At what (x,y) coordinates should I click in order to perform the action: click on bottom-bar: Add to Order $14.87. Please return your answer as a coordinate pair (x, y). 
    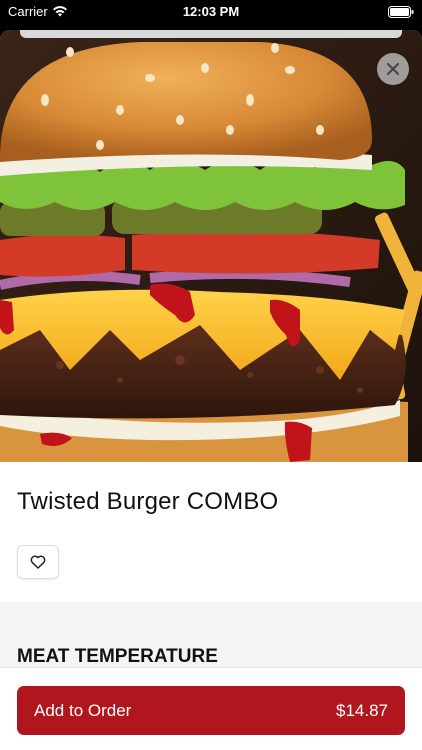
    Looking at the image, I should click on (211, 708).